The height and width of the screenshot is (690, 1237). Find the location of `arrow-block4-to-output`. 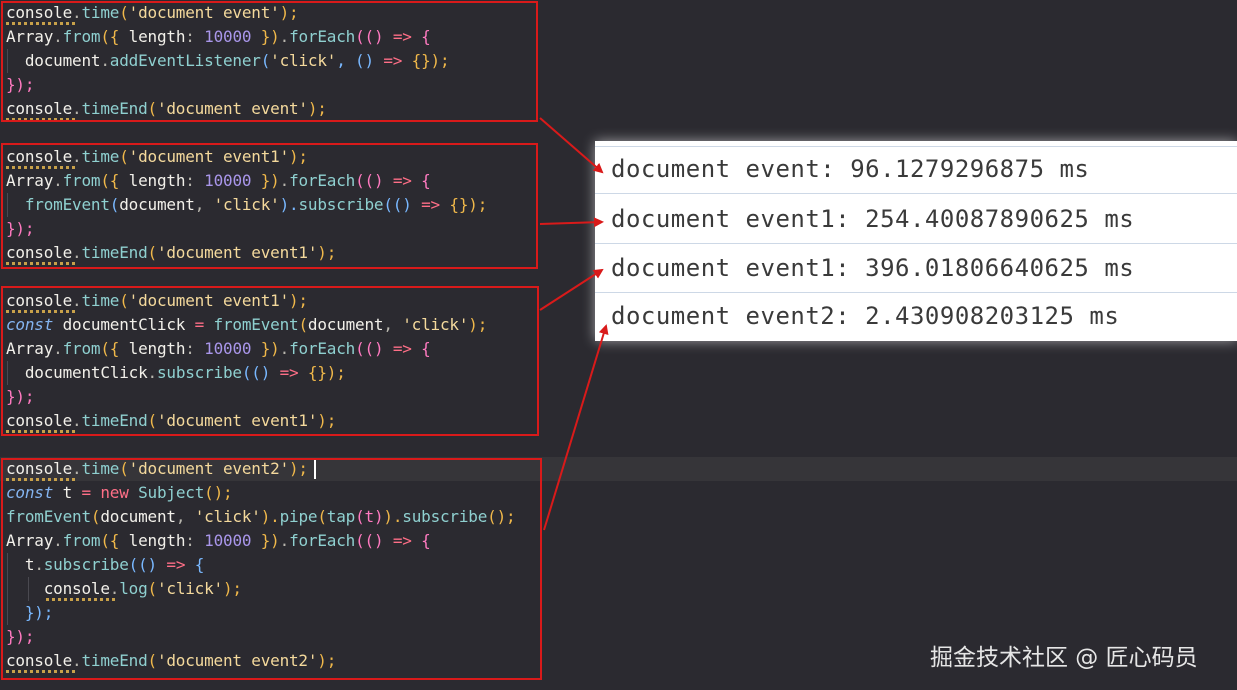

arrow-block4-to-output is located at coordinates (576, 427).